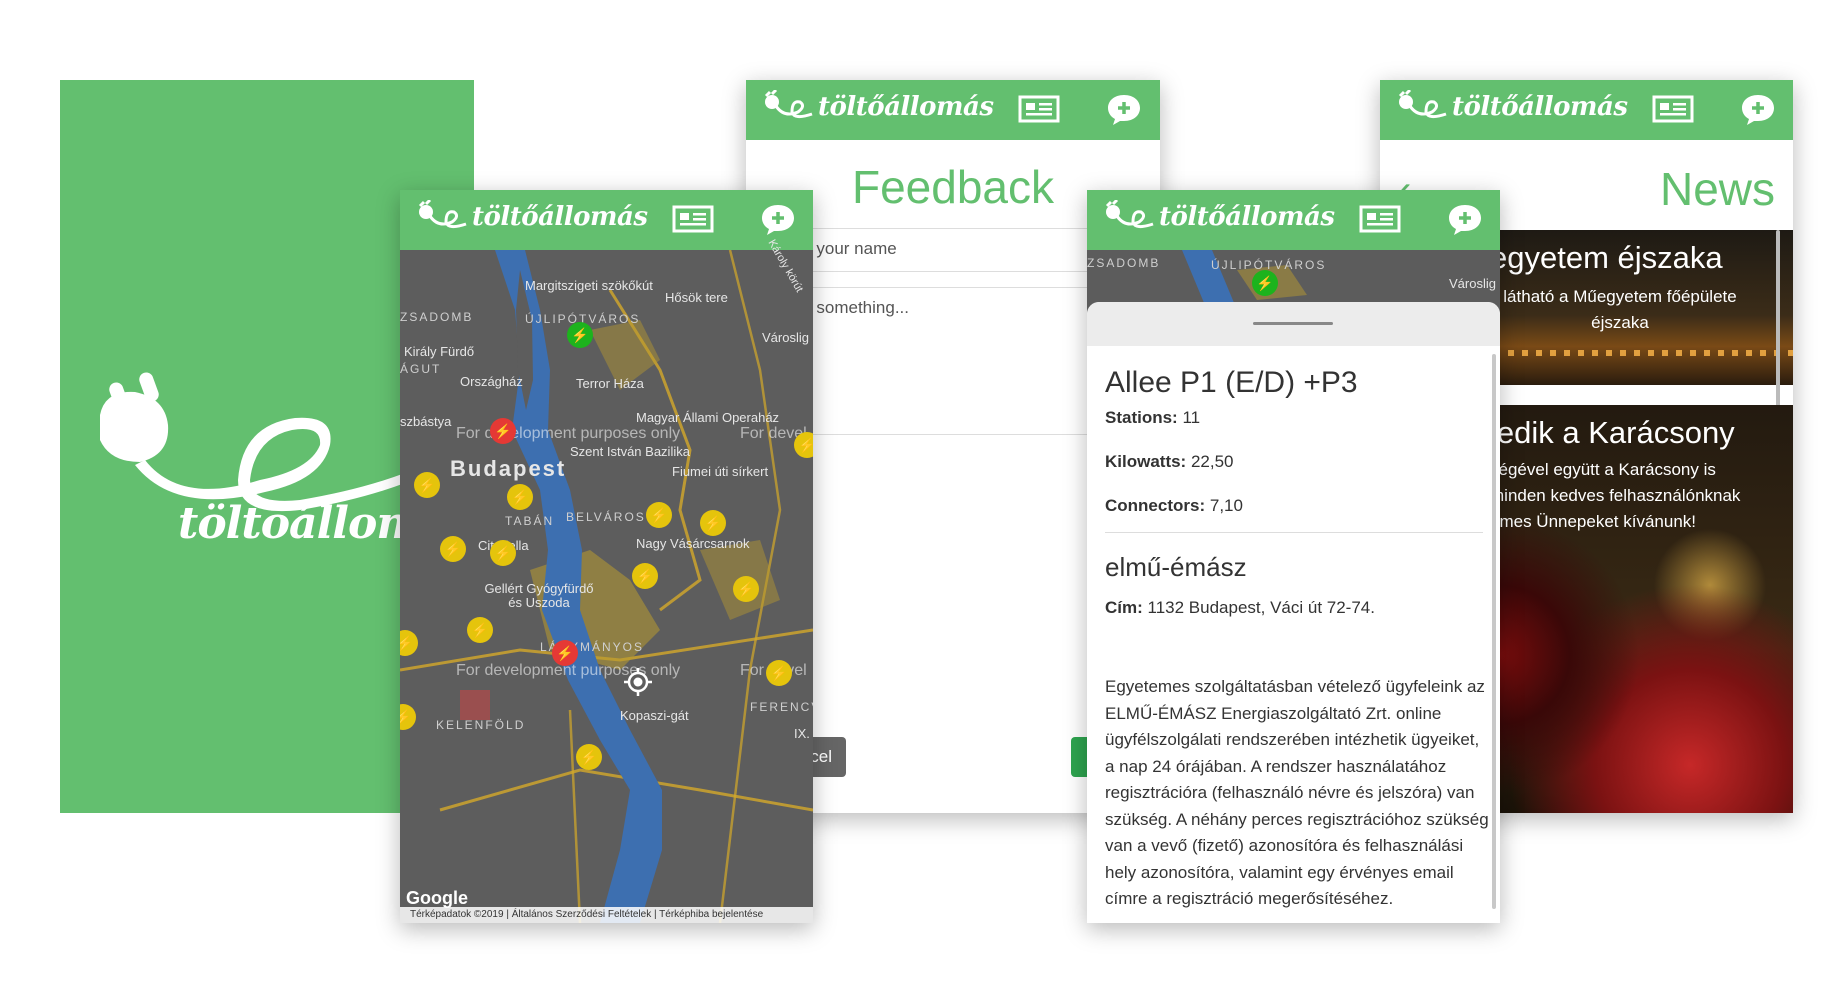  I want to click on connectors-row: Connectors: 7,10, so click(1174, 506).